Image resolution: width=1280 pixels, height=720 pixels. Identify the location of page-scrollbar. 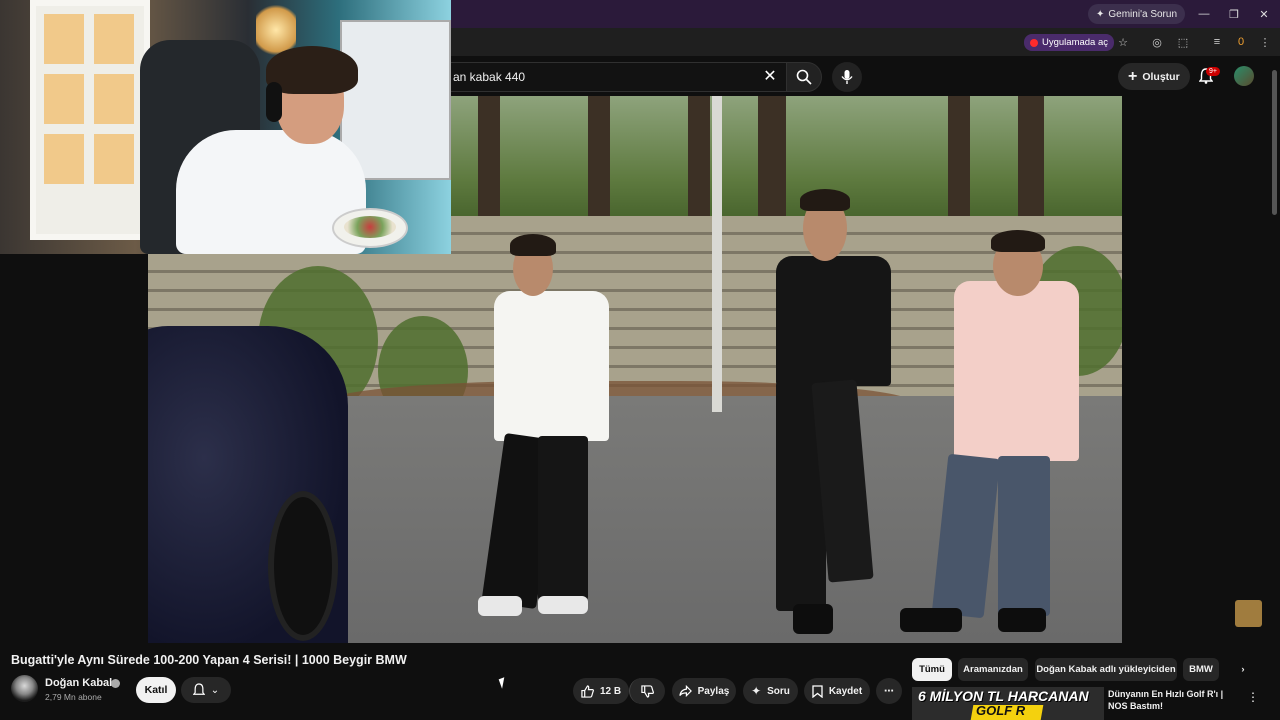
(1274, 142).